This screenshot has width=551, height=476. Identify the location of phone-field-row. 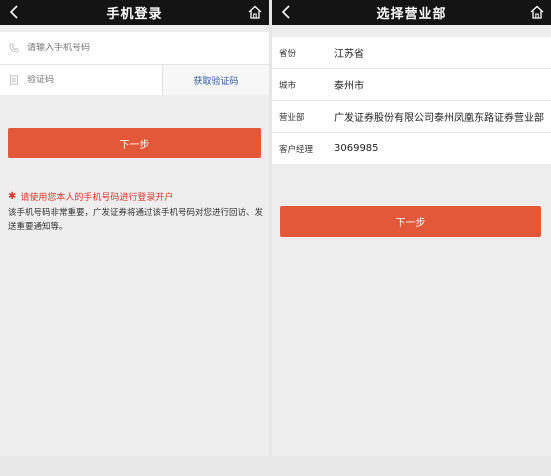
(134, 48).